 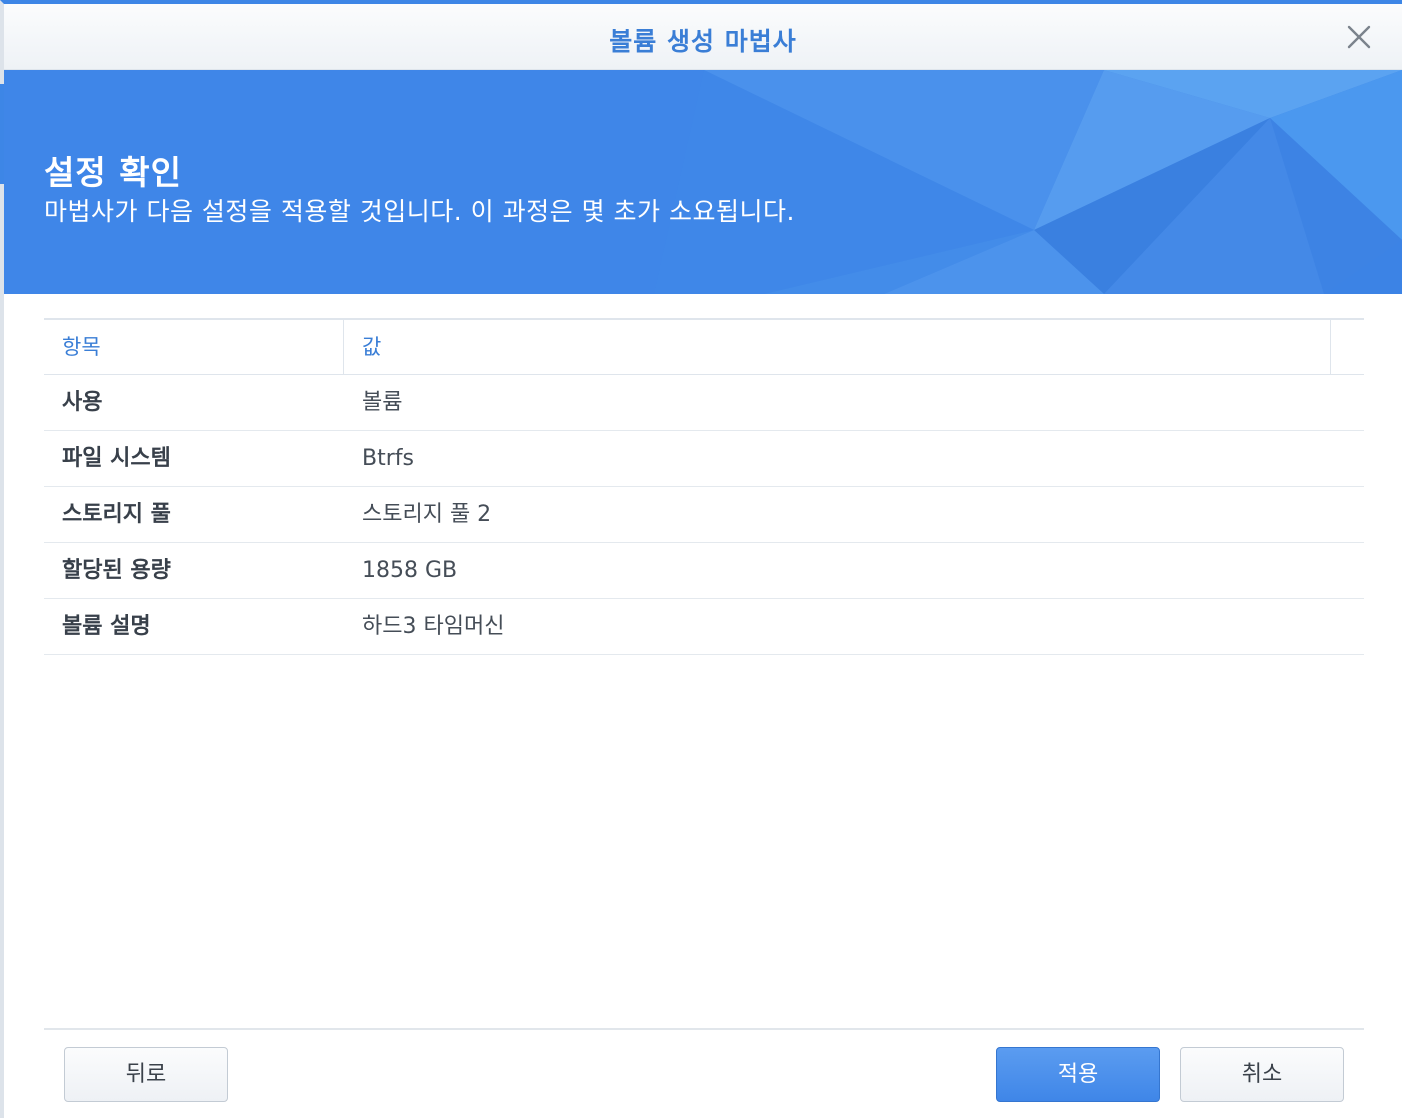 What do you see at coordinates (1078, 1074) in the screenshot?
I see `apply-button: 적용` at bounding box center [1078, 1074].